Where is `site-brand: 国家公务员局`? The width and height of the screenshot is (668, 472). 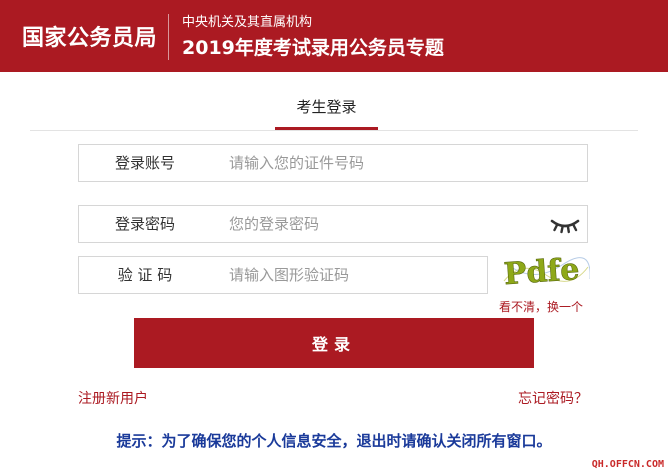 site-brand: 国家公务员局 is located at coordinates (90, 38).